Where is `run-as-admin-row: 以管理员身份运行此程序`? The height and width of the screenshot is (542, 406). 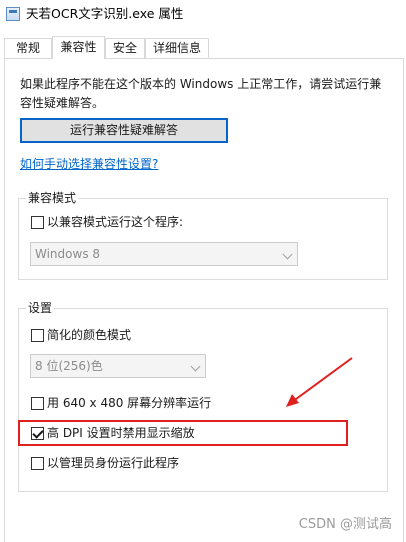 run-as-admin-row: 以管理员身份运行此程序 is located at coordinates (105, 463).